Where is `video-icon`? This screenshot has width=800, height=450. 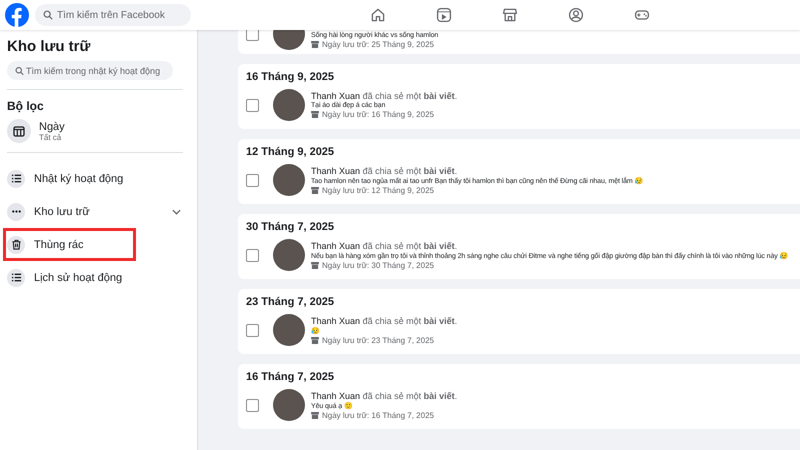
video-icon is located at coordinates (444, 15).